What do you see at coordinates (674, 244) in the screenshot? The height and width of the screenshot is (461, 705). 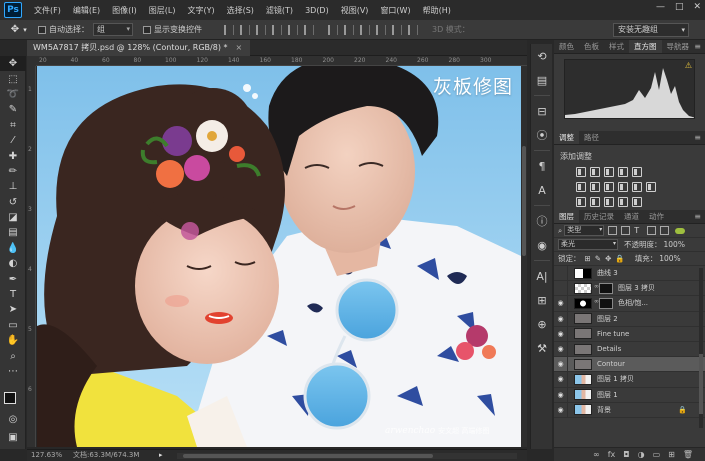 I see `opacity-value: 100%` at bounding box center [674, 244].